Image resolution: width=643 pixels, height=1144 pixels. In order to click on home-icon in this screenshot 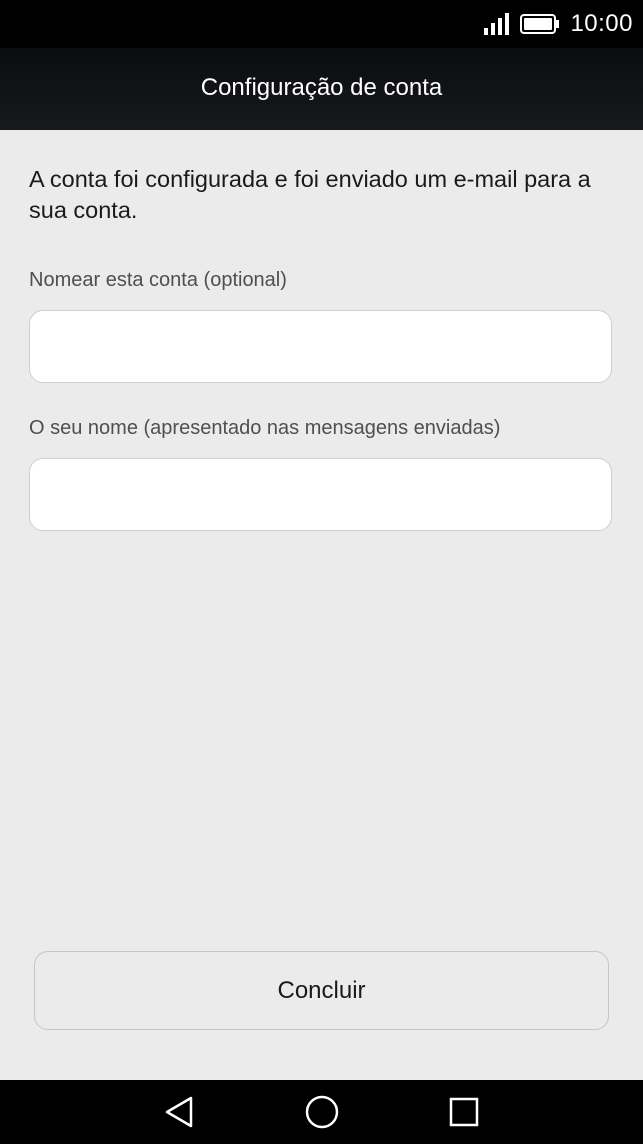, I will do `click(322, 1112)`.